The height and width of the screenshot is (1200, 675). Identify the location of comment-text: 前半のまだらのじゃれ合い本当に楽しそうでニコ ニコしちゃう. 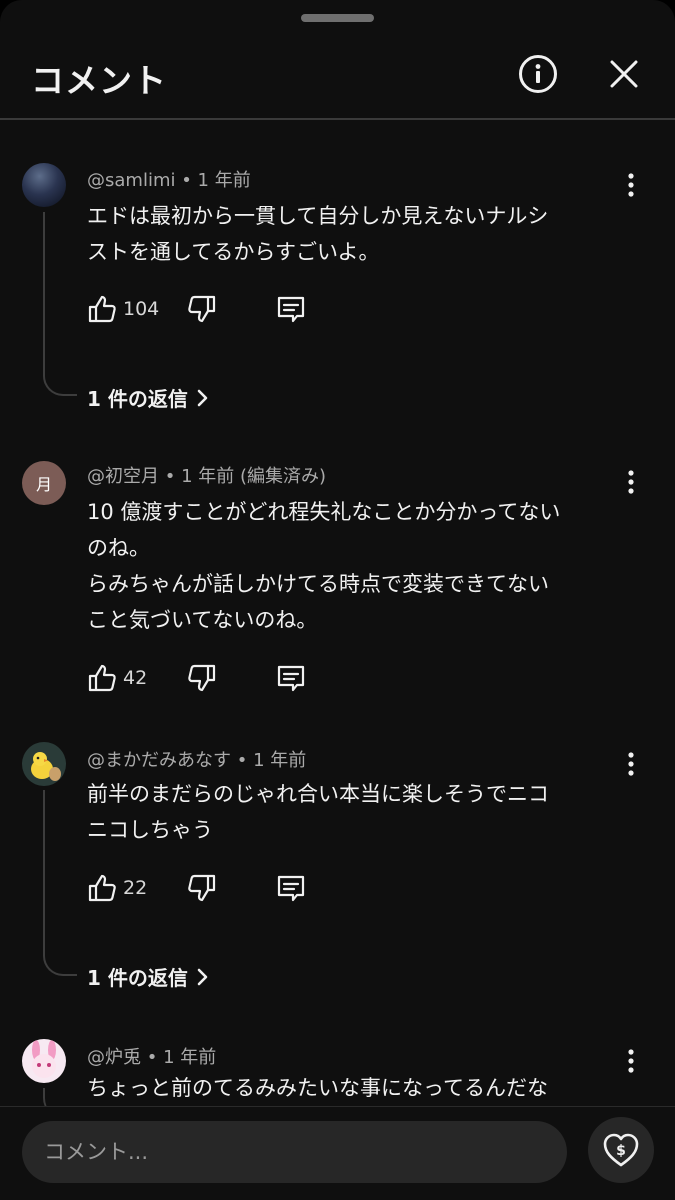
(318, 812).